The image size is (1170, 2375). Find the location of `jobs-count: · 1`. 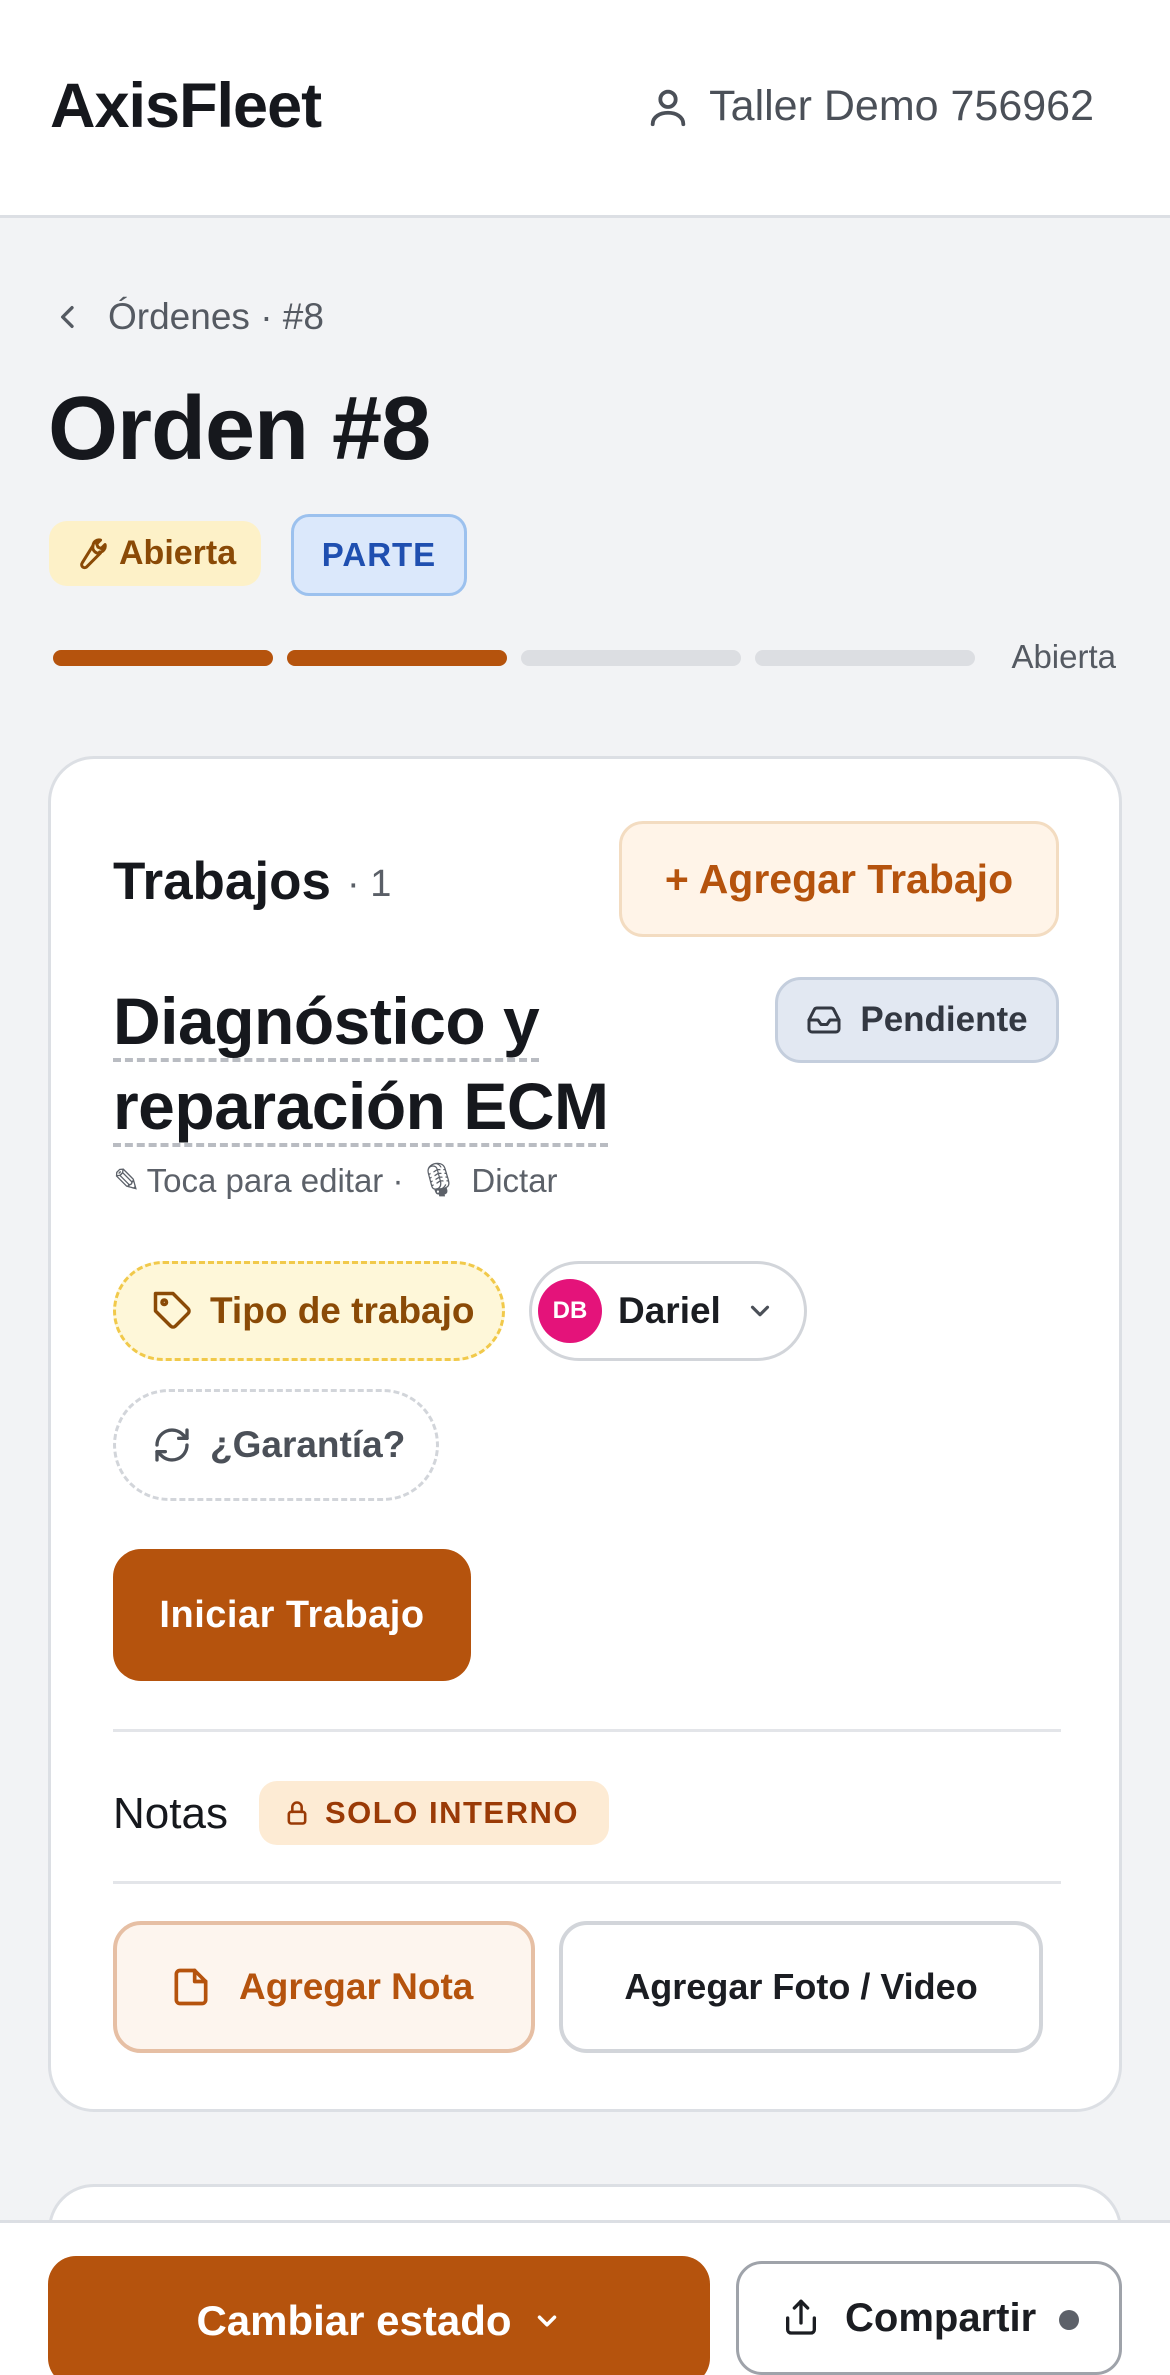

jobs-count: · 1 is located at coordinates (369, 884).